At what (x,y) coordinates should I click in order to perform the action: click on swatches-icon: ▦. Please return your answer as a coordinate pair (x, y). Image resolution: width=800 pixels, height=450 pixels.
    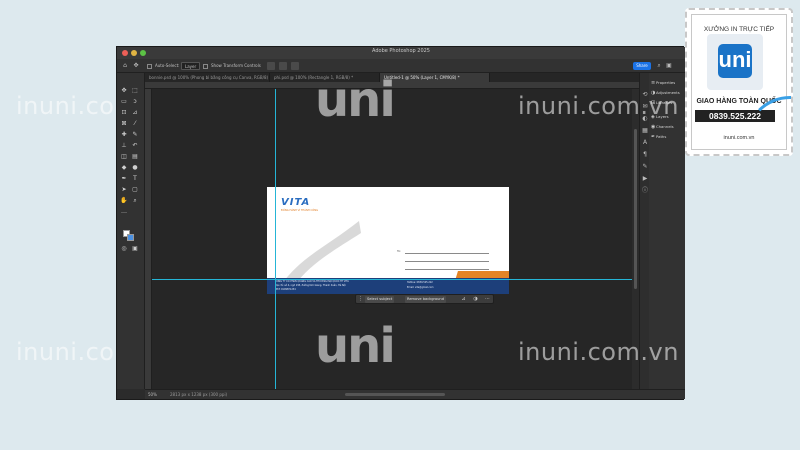
    Looking at the image, I should click on (645, 131).